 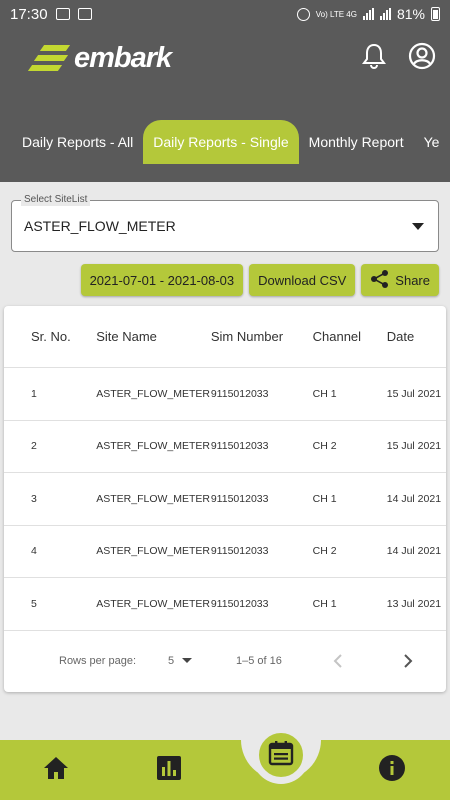 What do you see at coordinates (337, 336) in the screenshot?
I see `header-channel: Channel` at bounding box center [337, 336].